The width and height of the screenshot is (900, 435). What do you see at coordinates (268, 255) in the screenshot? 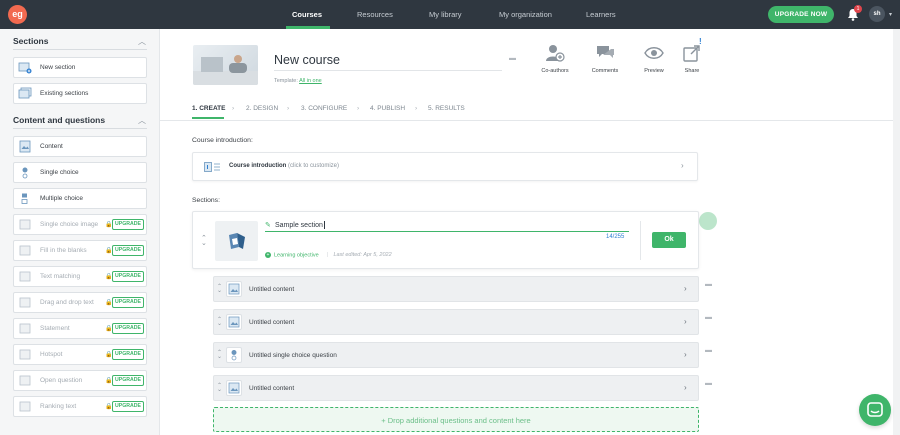
I see `plus-icon: +` at bounding box center [268, 255].